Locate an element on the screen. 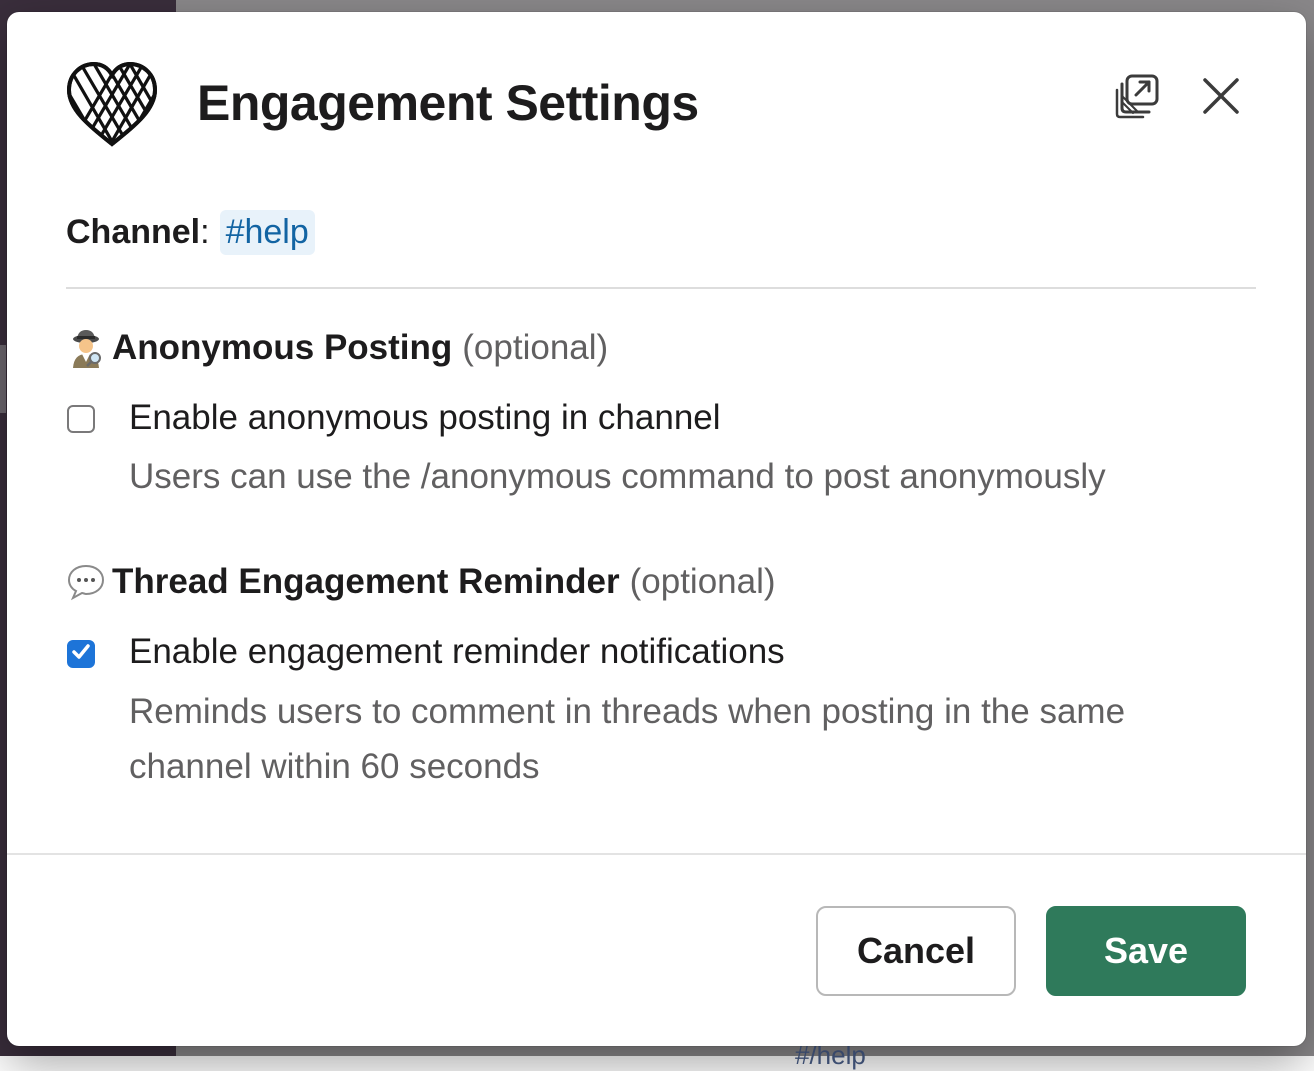 The width and height of the screenshot is (1314, 1071). section-thread-engagement-reminder: Thread Engagement Reminder (optional) is located at coordinates (421, 582).